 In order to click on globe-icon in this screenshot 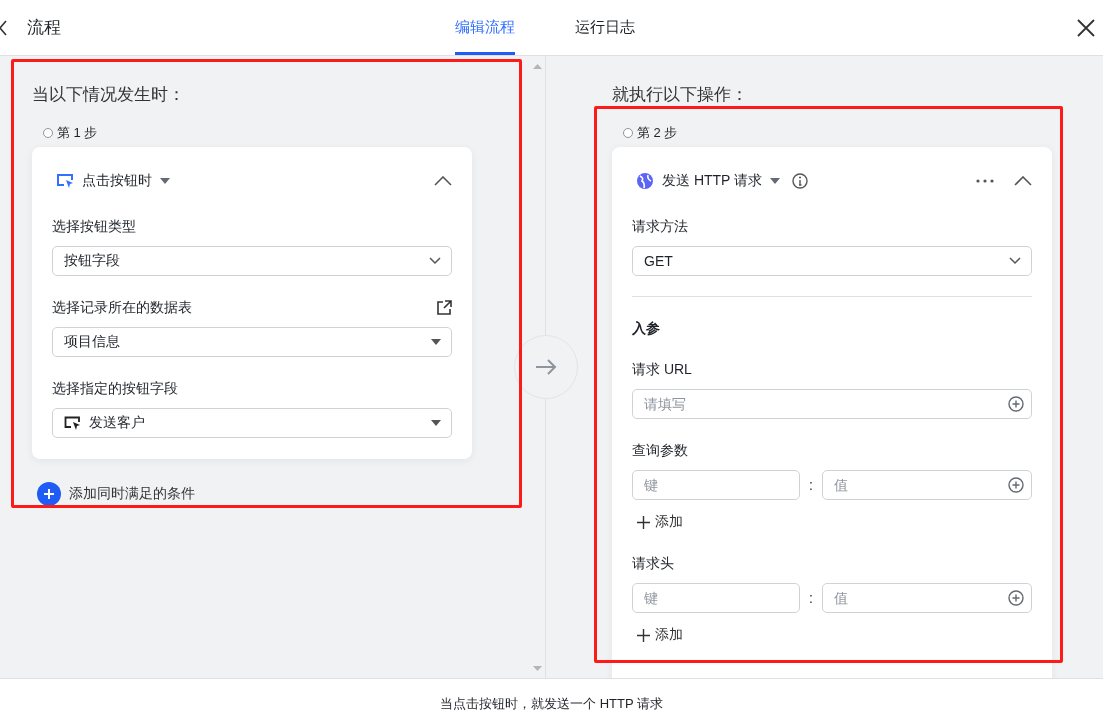, I will do `click(645, 181)`.